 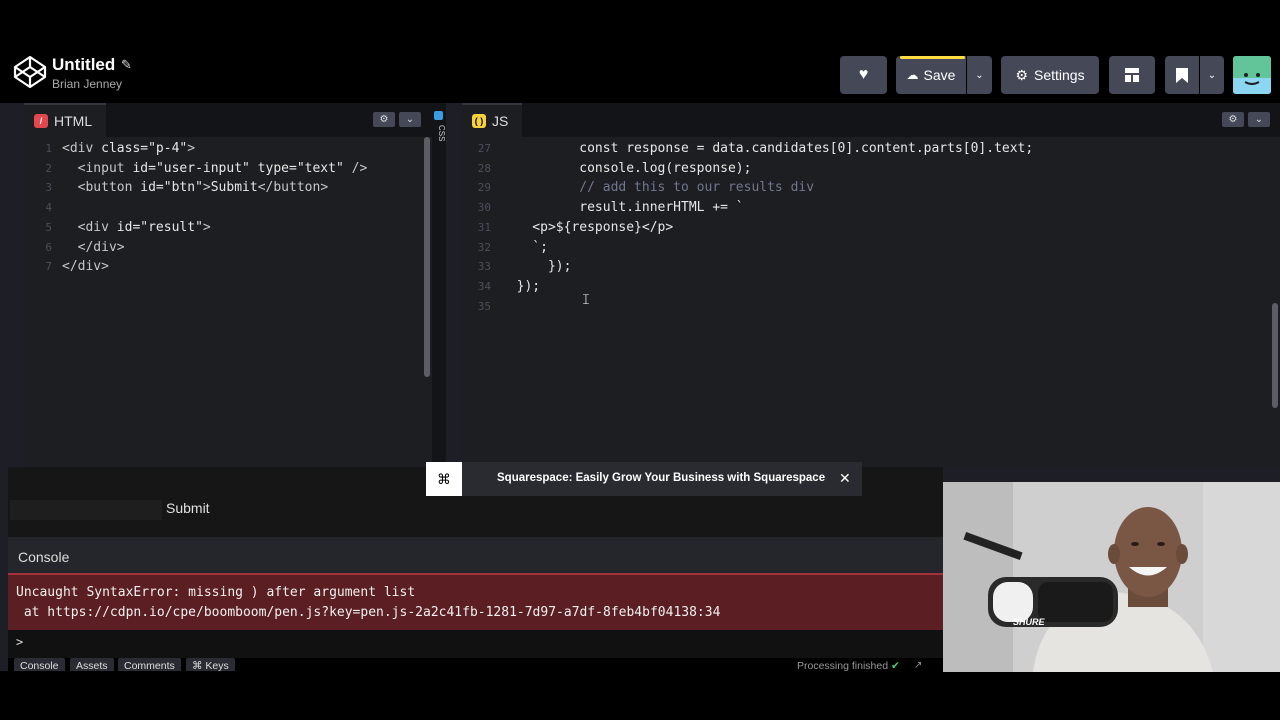 I want to click on love-button: ♥, so click(x=863, y=75).